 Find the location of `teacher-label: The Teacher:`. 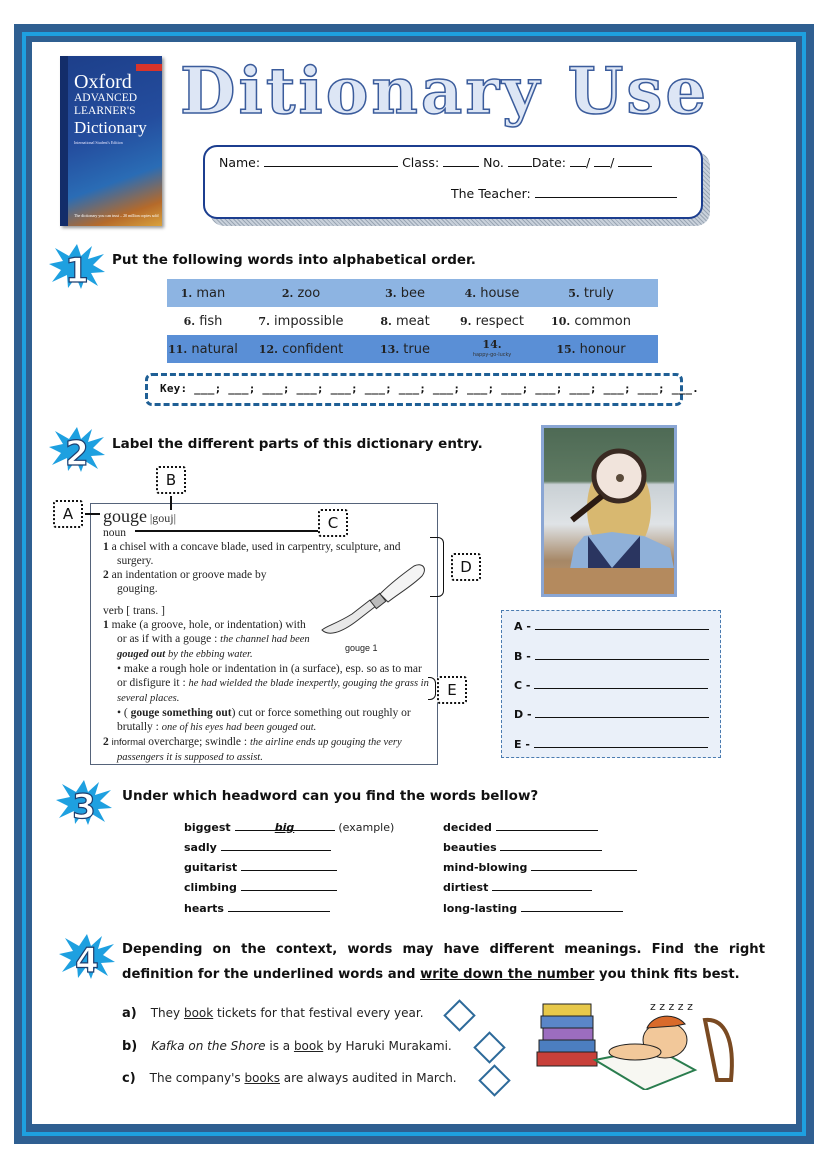

teacher-label: The Teacher: is located at coordinates (491, 193).